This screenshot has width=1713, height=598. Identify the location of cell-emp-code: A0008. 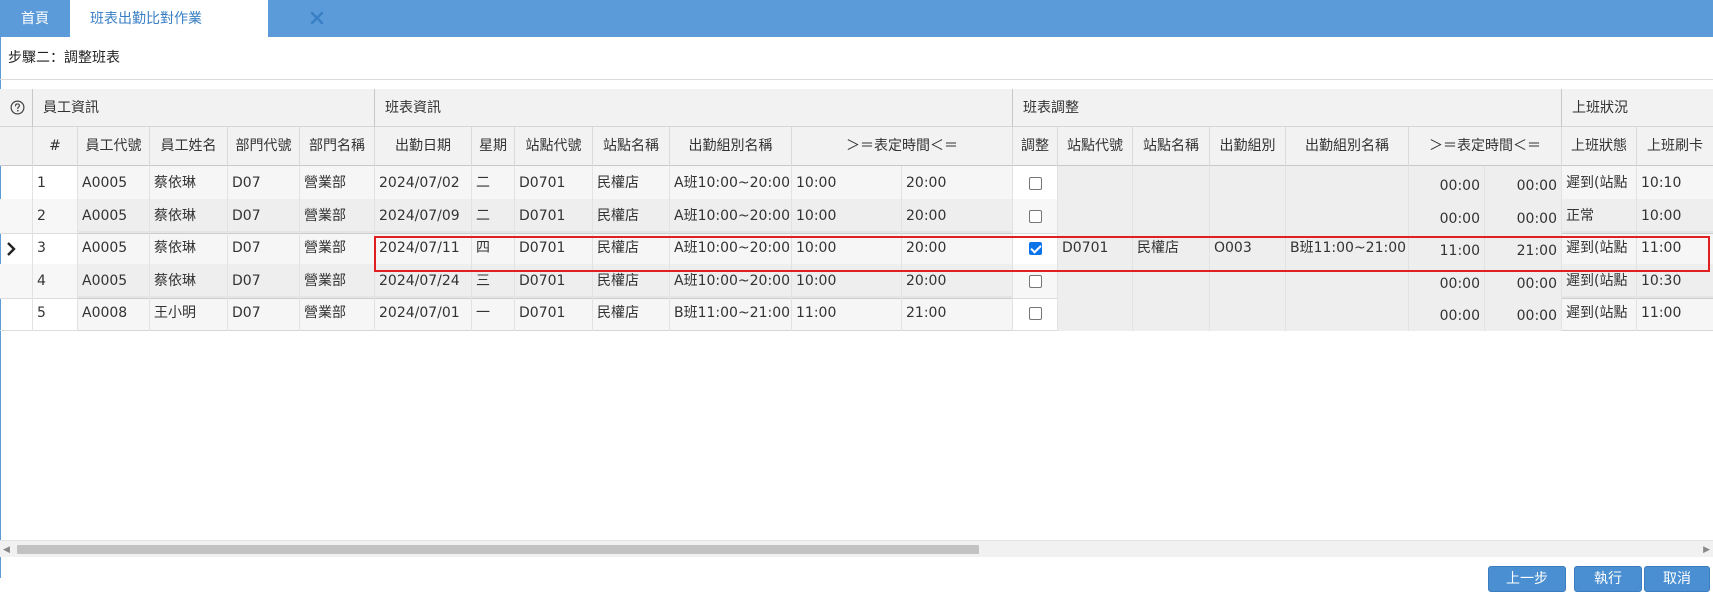
(113, 313).